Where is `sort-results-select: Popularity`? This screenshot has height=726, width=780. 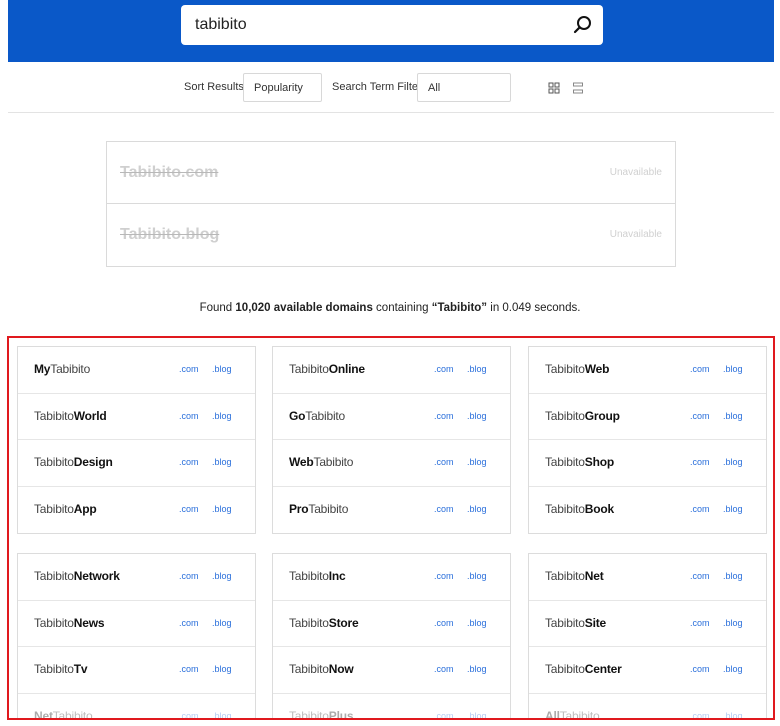 sort-results-select: Popularity is located at coordinates (282, 87).